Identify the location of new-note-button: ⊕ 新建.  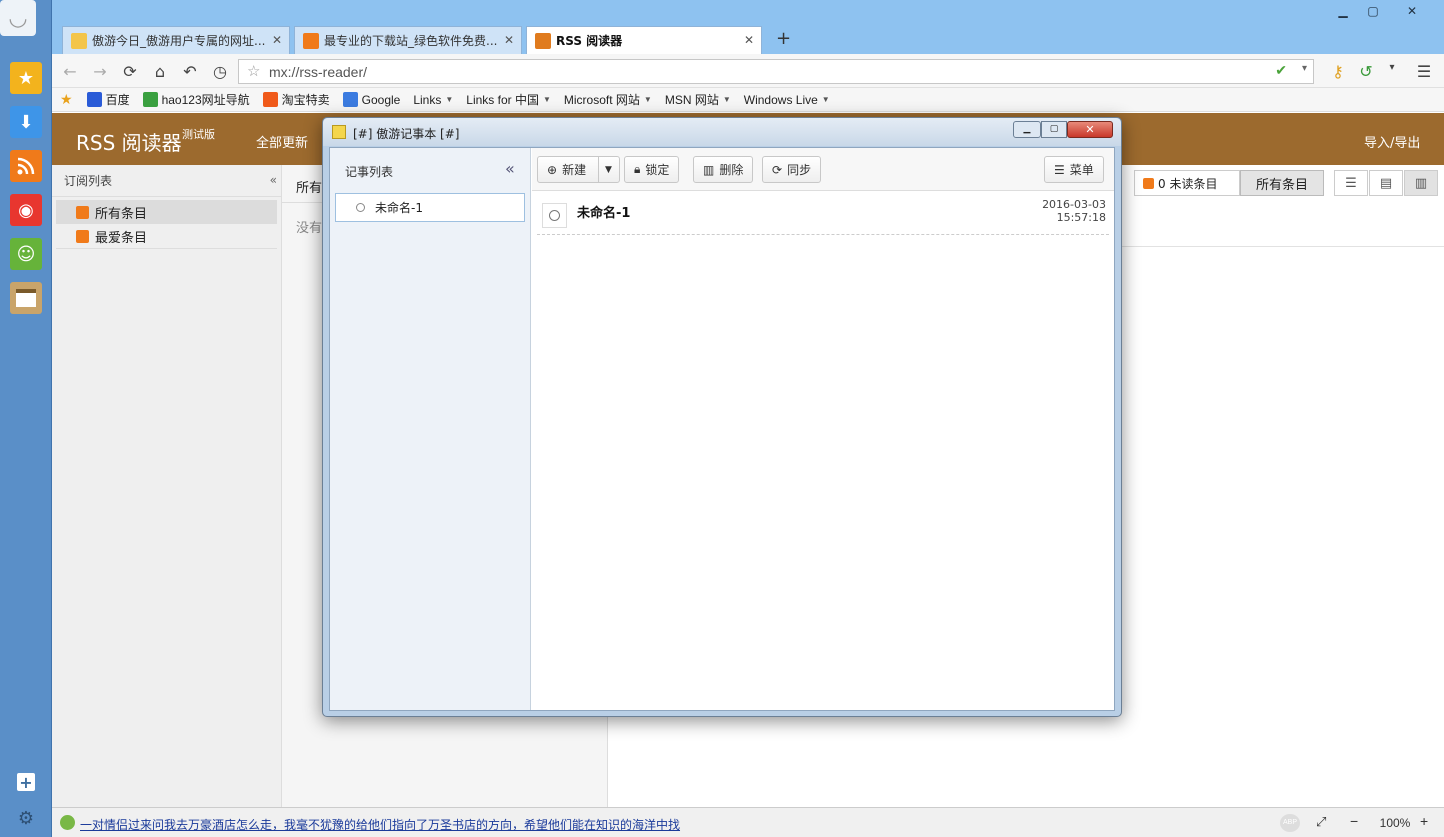
(568, 169).